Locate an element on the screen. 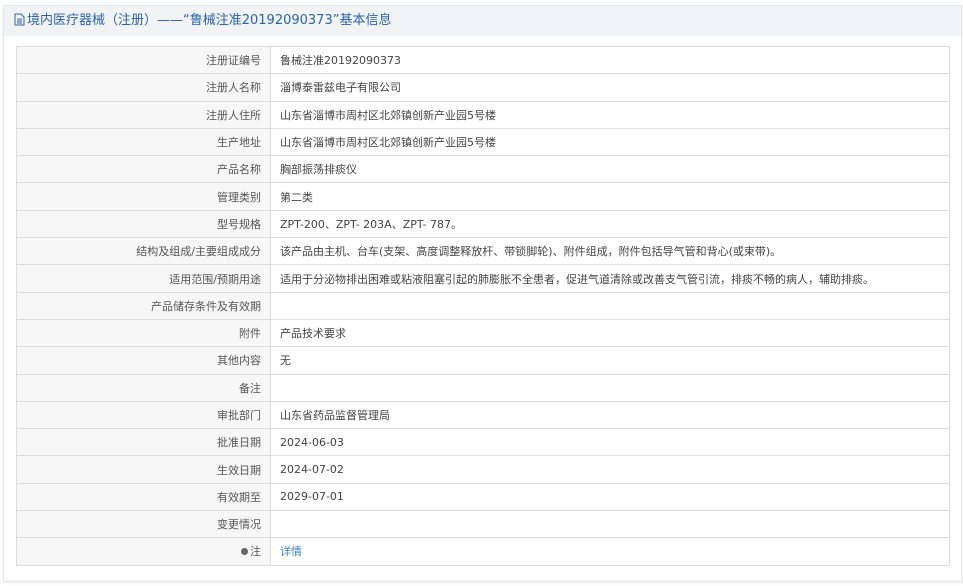 The image size is (963, 586). field-value: 2024-06-03 is located at coordinates (610, 442).